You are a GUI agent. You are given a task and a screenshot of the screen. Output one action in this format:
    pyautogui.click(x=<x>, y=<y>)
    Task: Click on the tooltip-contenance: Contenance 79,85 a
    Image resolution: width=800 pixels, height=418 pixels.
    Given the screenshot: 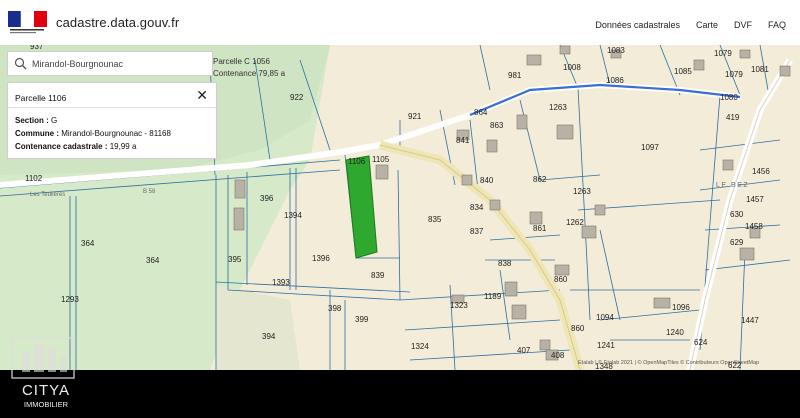 What is the action you would take?
    pyautogui.click(x=249, y=73)
    